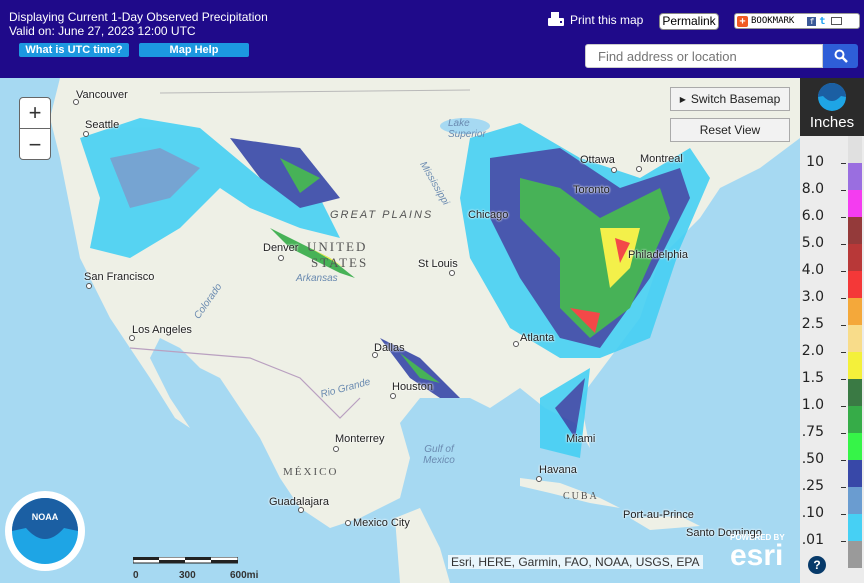  I want to click on email-icon, so click(837, 21).